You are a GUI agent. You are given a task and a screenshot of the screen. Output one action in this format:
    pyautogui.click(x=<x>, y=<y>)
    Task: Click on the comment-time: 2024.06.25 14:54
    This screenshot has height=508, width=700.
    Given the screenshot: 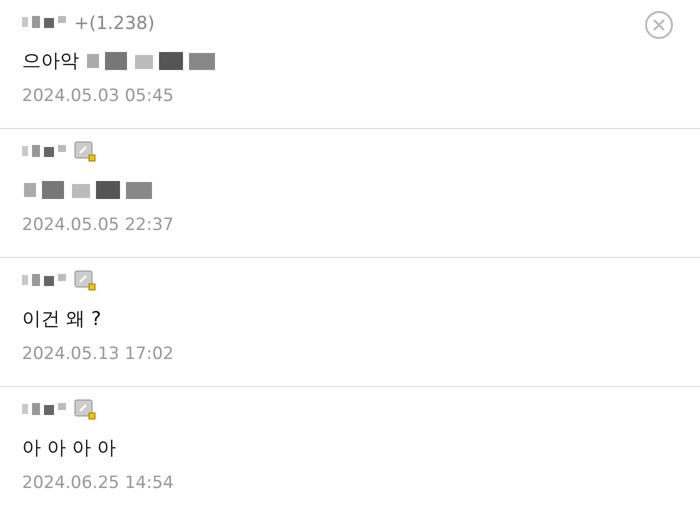 What is the action you would take?
    pyautogui.click(x=98, y=483)
    